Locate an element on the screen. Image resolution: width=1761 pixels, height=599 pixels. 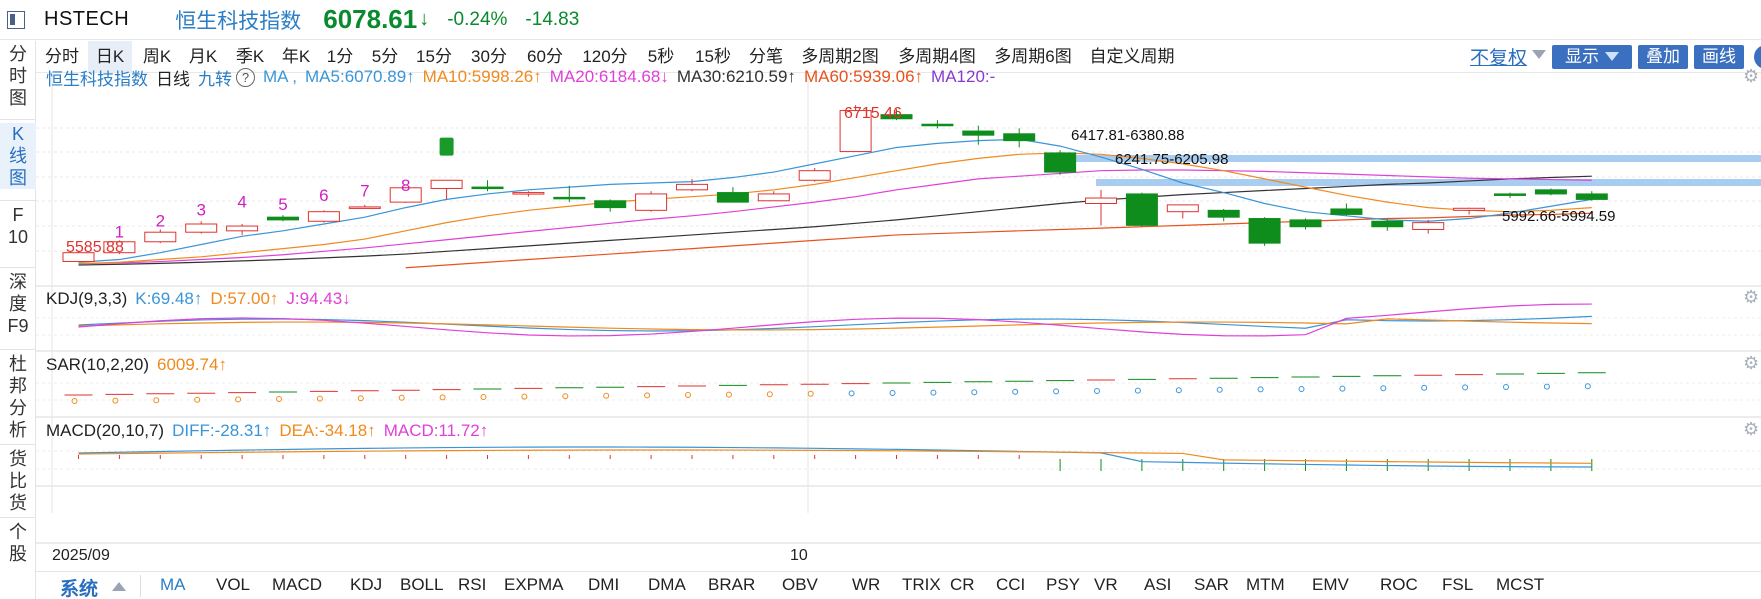
left-nav-item-0: 分时图 is located at coordinates (18, 76).